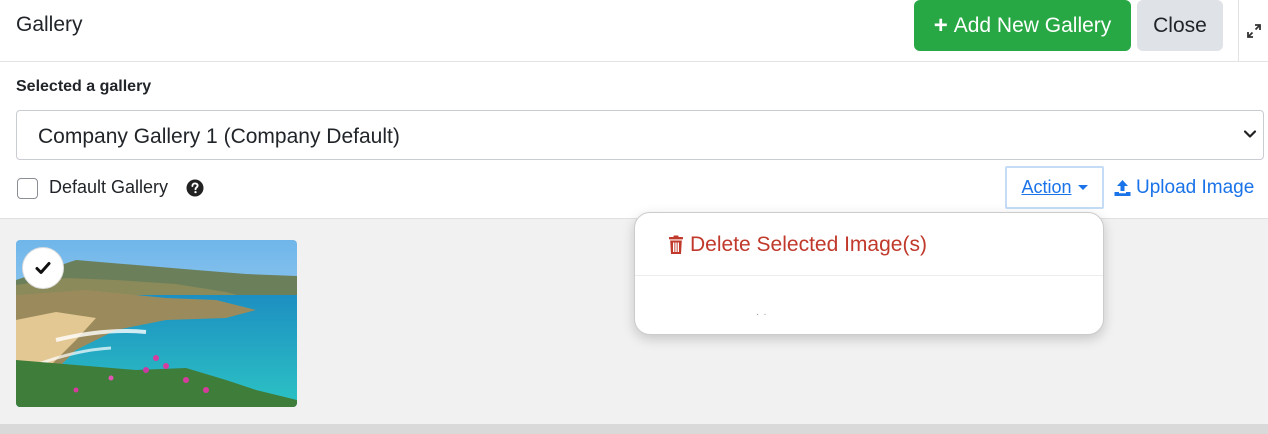 The image size is (1268, 434). I want to click on action-dropdown-menu: Delete Selected Image(s), so click(869, 273).